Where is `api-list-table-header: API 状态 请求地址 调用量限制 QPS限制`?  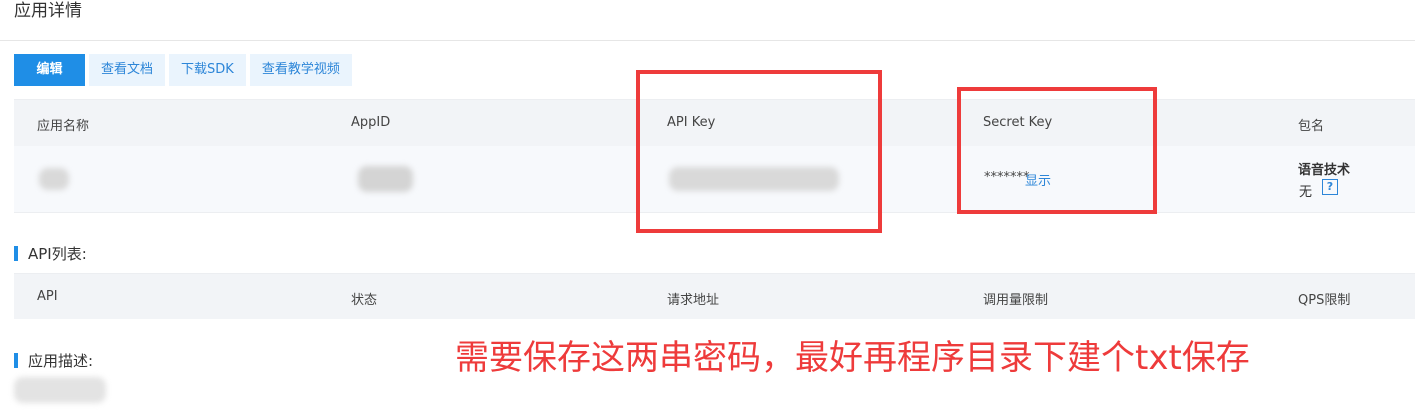
api-list-table-header: API 状态 请求地址 调用量限制 QPS限制 is located at coordinates (714, 296).